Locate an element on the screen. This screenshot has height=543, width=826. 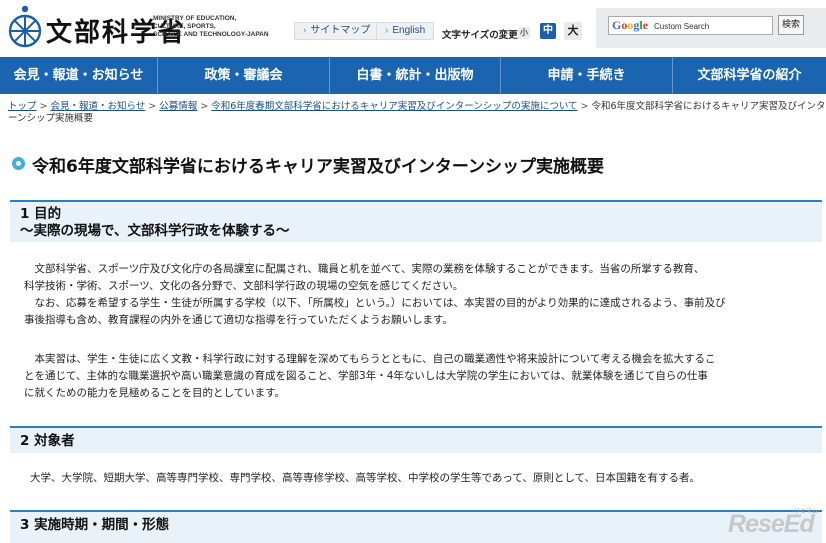
mext-logo-icon is located at coordinates (25, 27).